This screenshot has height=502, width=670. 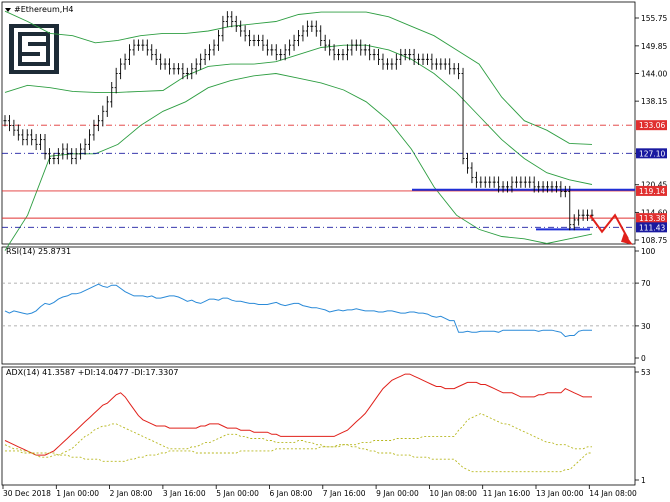 What do you see at coordinates (38, 251) in the screenshot?
I see `rsi-label: RSI(14) 25.8731` at bounding box center [38, 251].